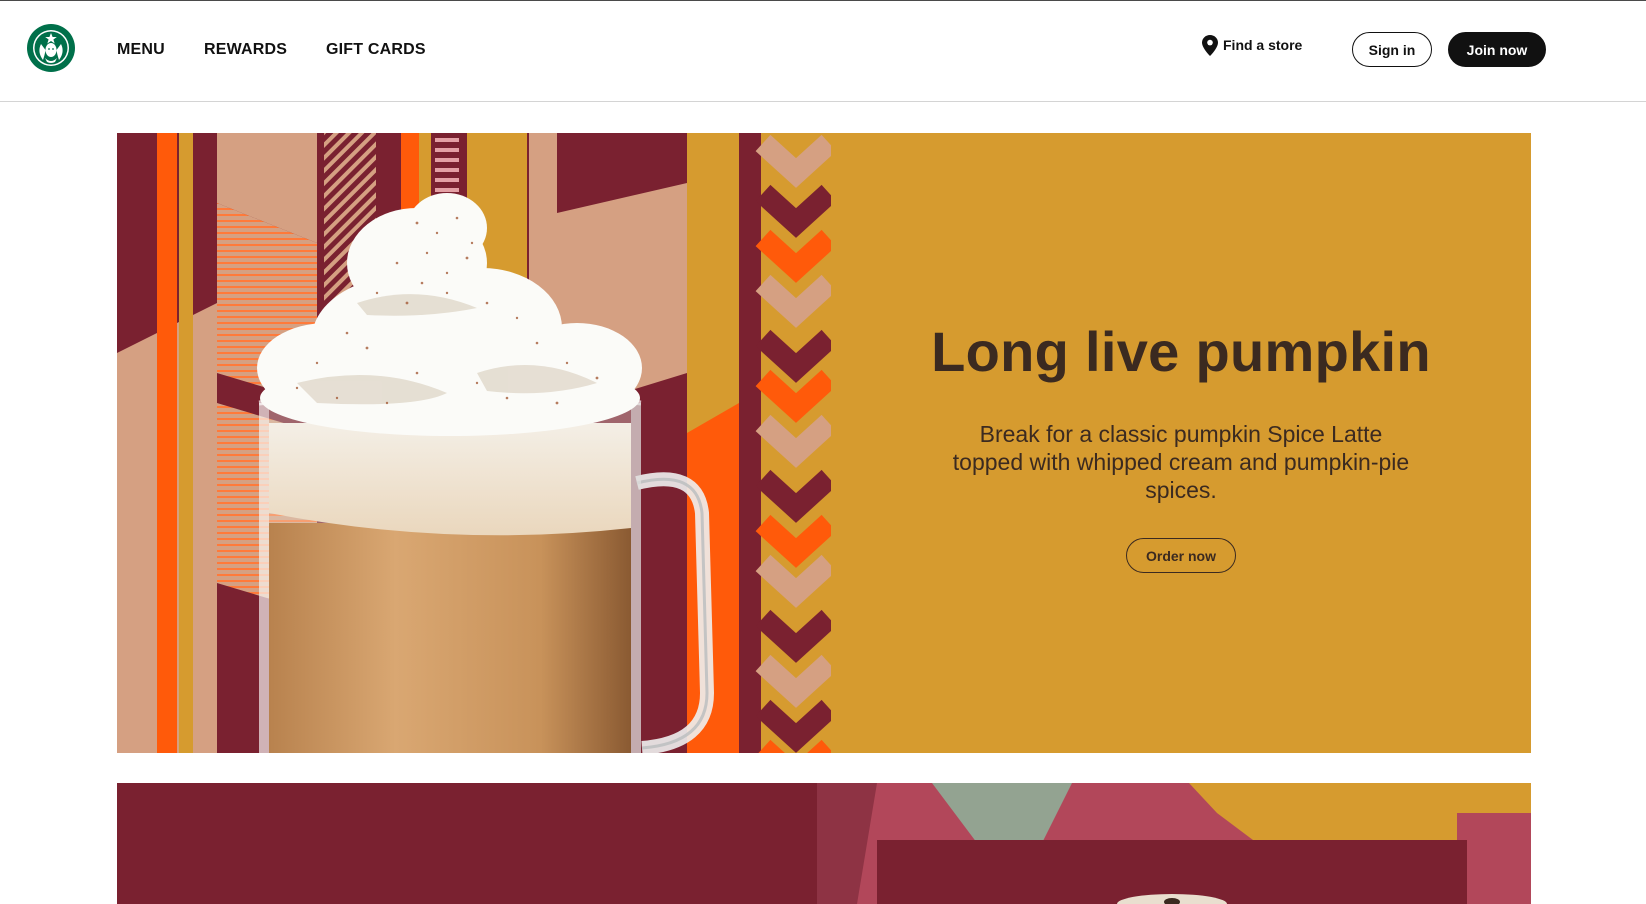 The height and width of the screenshot is (904, 1646). Describe the element at coordinates (1392, 49) in the screenshot. I see `sign-in-button: Sign in` at that location.